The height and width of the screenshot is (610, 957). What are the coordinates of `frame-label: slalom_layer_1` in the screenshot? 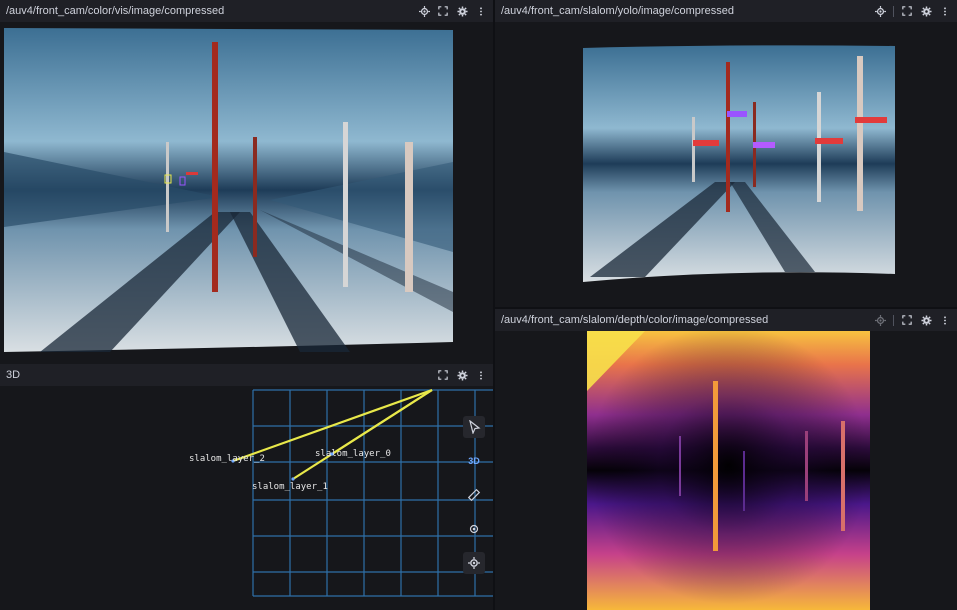 It's located at (290, 487).